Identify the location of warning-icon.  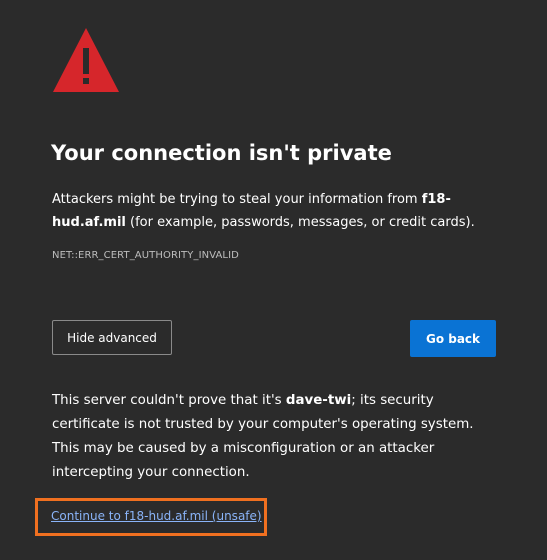
(86, 60).